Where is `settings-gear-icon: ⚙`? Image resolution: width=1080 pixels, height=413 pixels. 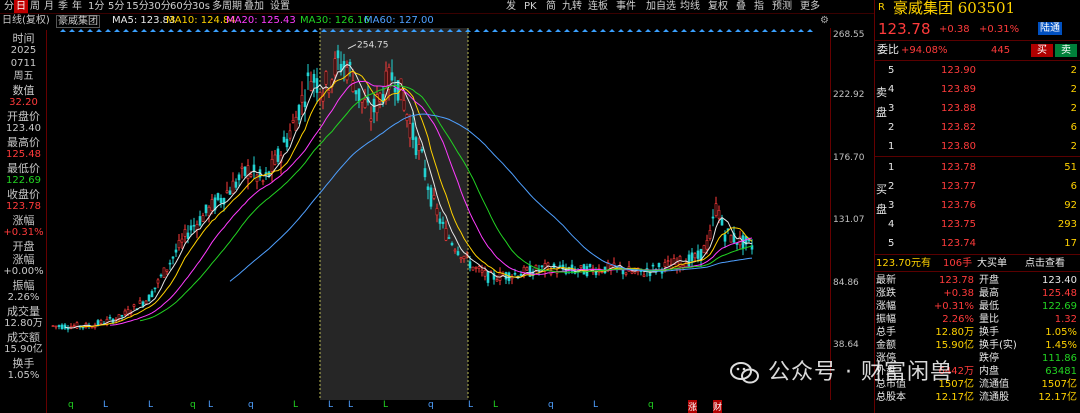
settings-gear-icon: ⚙ is located at coordinates (824, 21).